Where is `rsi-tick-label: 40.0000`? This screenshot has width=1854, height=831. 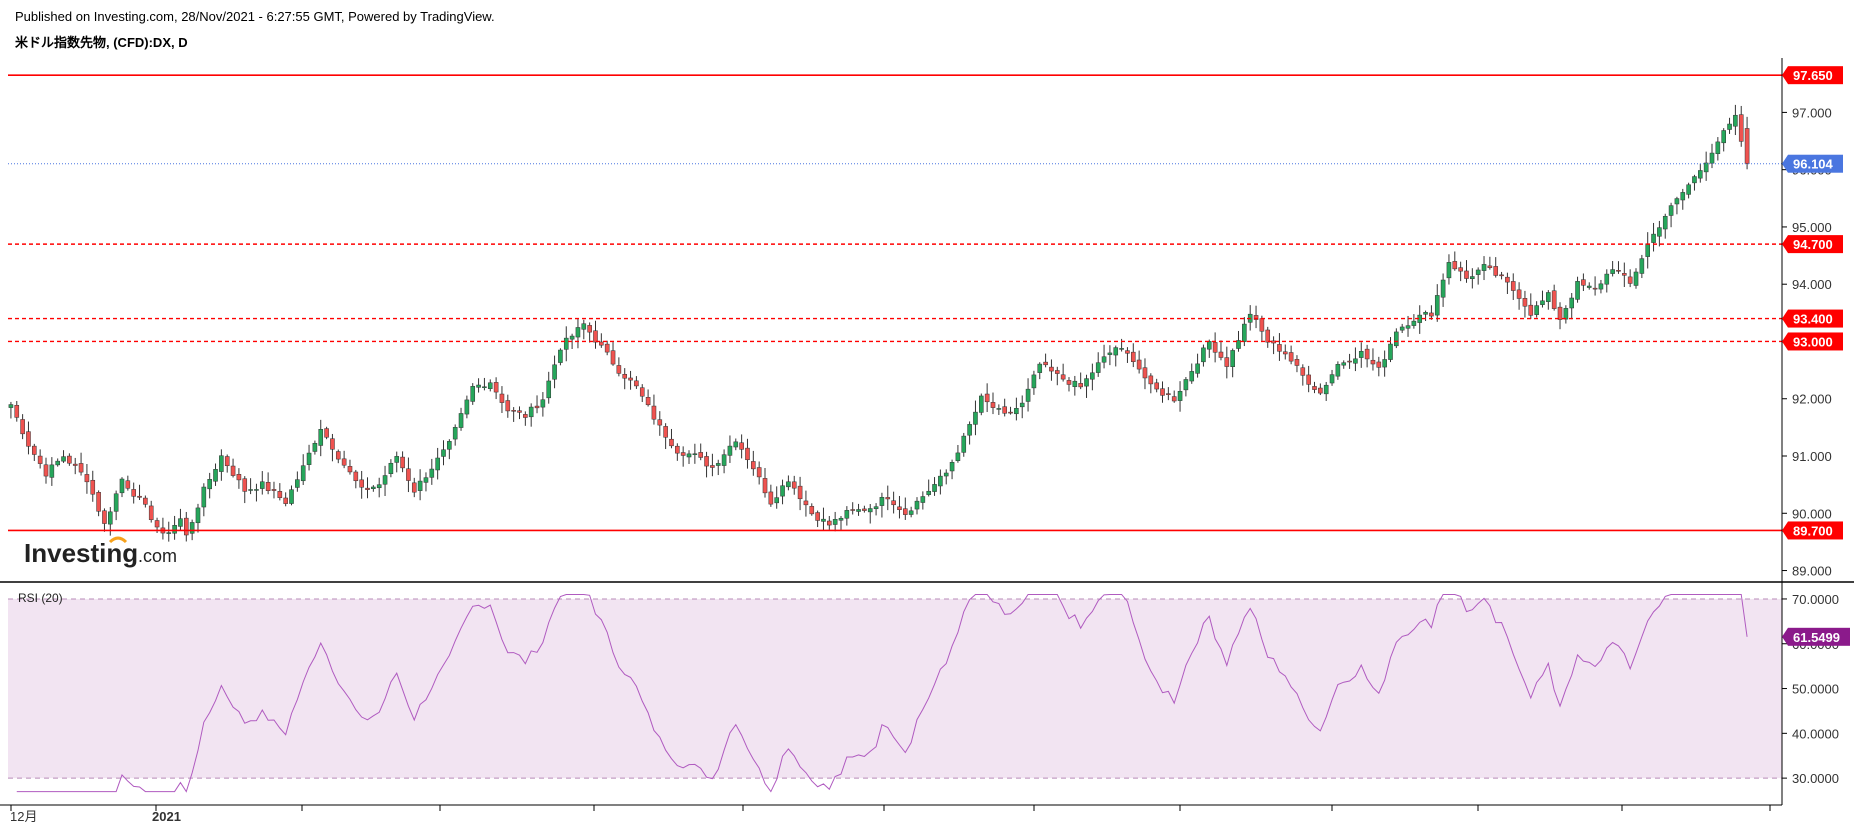
rsi-tick-label: 40.0000 is located at coordinates (1815, 733).